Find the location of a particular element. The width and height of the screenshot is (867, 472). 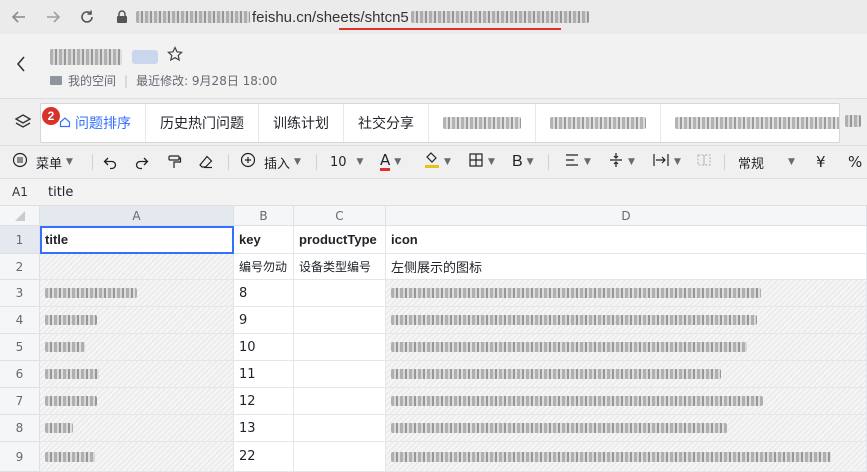

cell-d6 is located at coordinates (626, 374).